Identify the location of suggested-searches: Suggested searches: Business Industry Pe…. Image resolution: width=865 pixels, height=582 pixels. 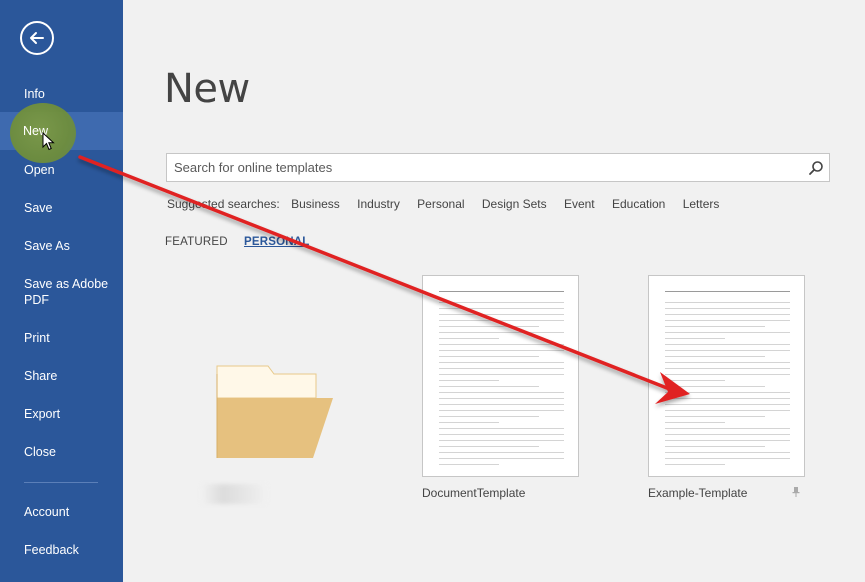
(450, 204).